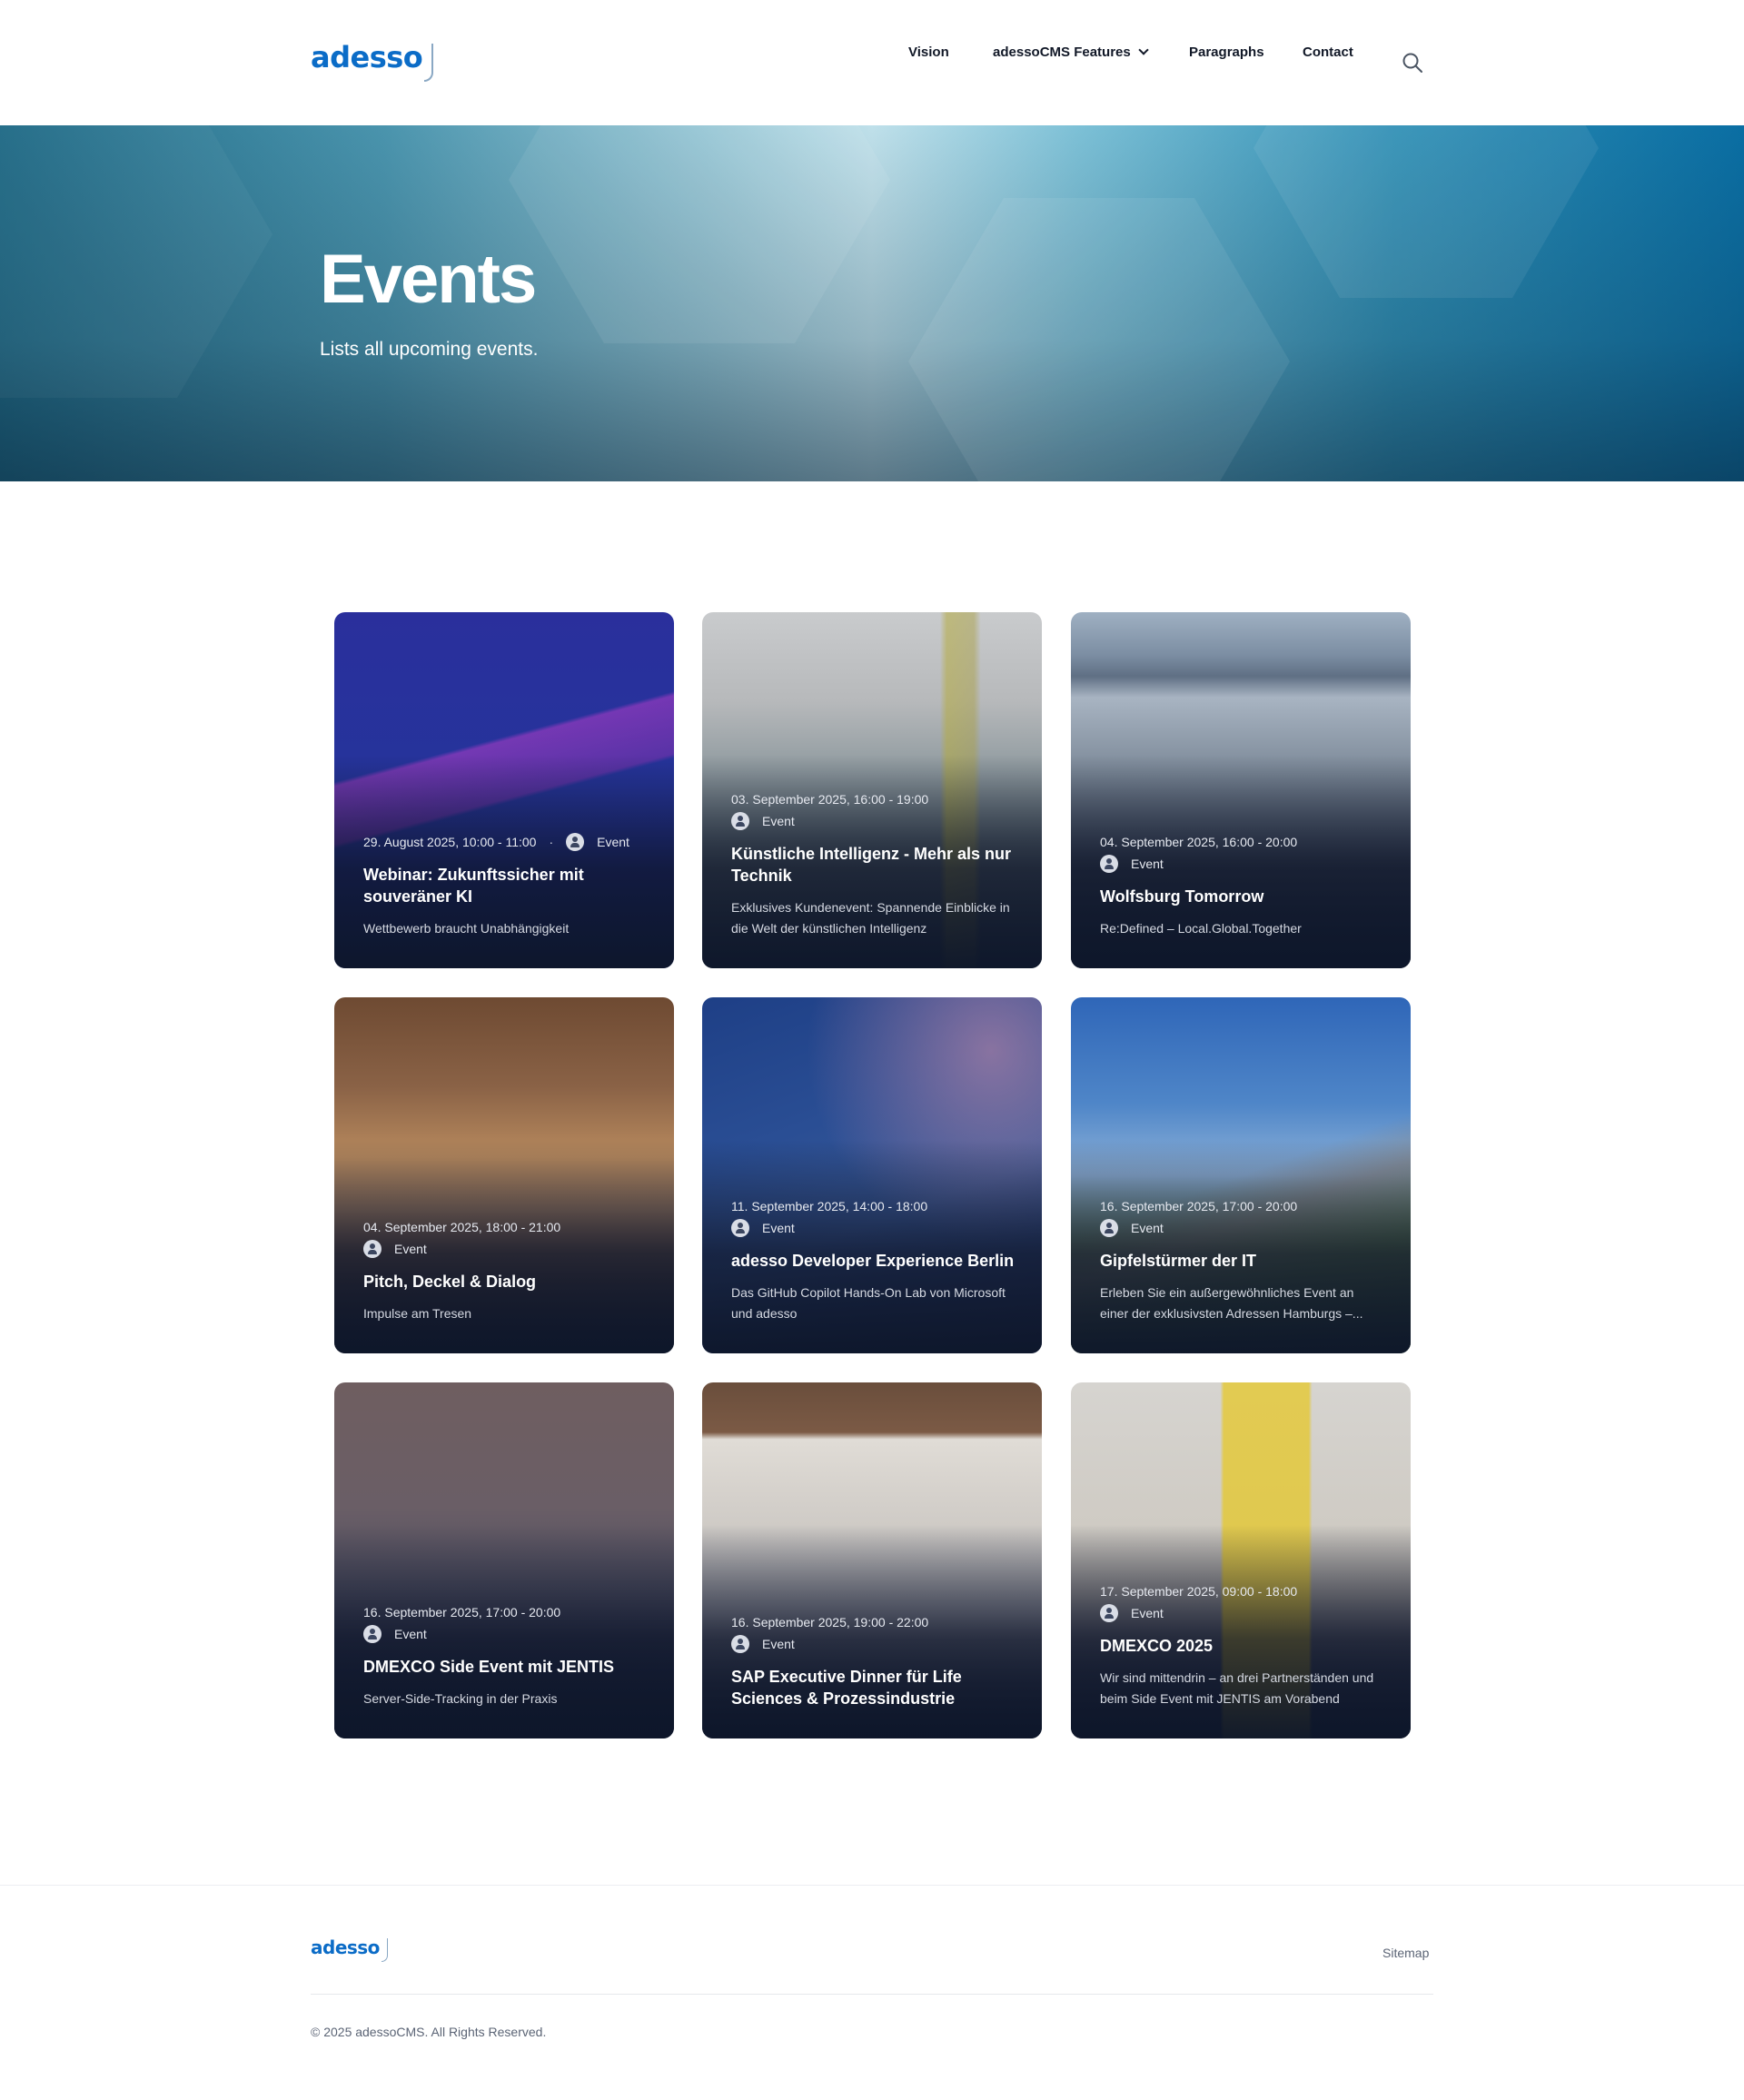  I want to click on event-title: adesso Developer Experience Berlin, so click(873, 1261).